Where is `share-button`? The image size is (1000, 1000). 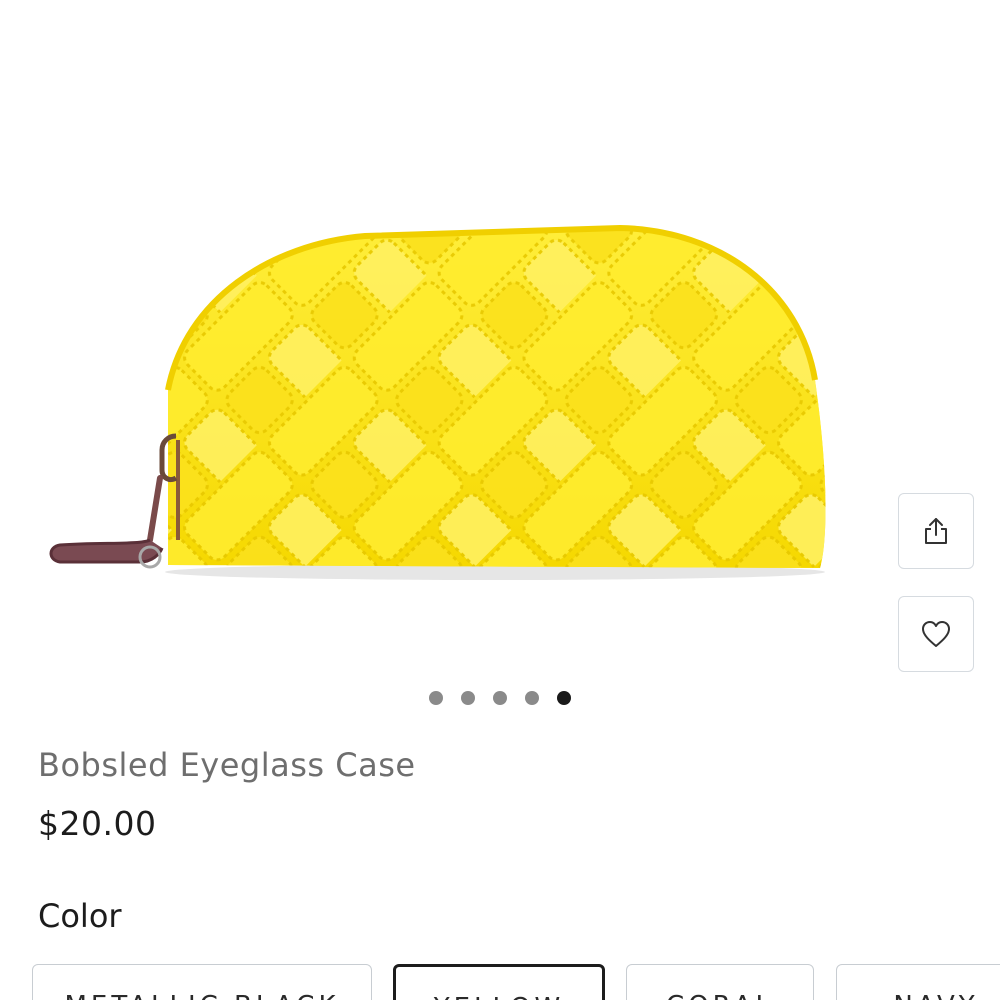 share-button is located at coordinates (936, 531).